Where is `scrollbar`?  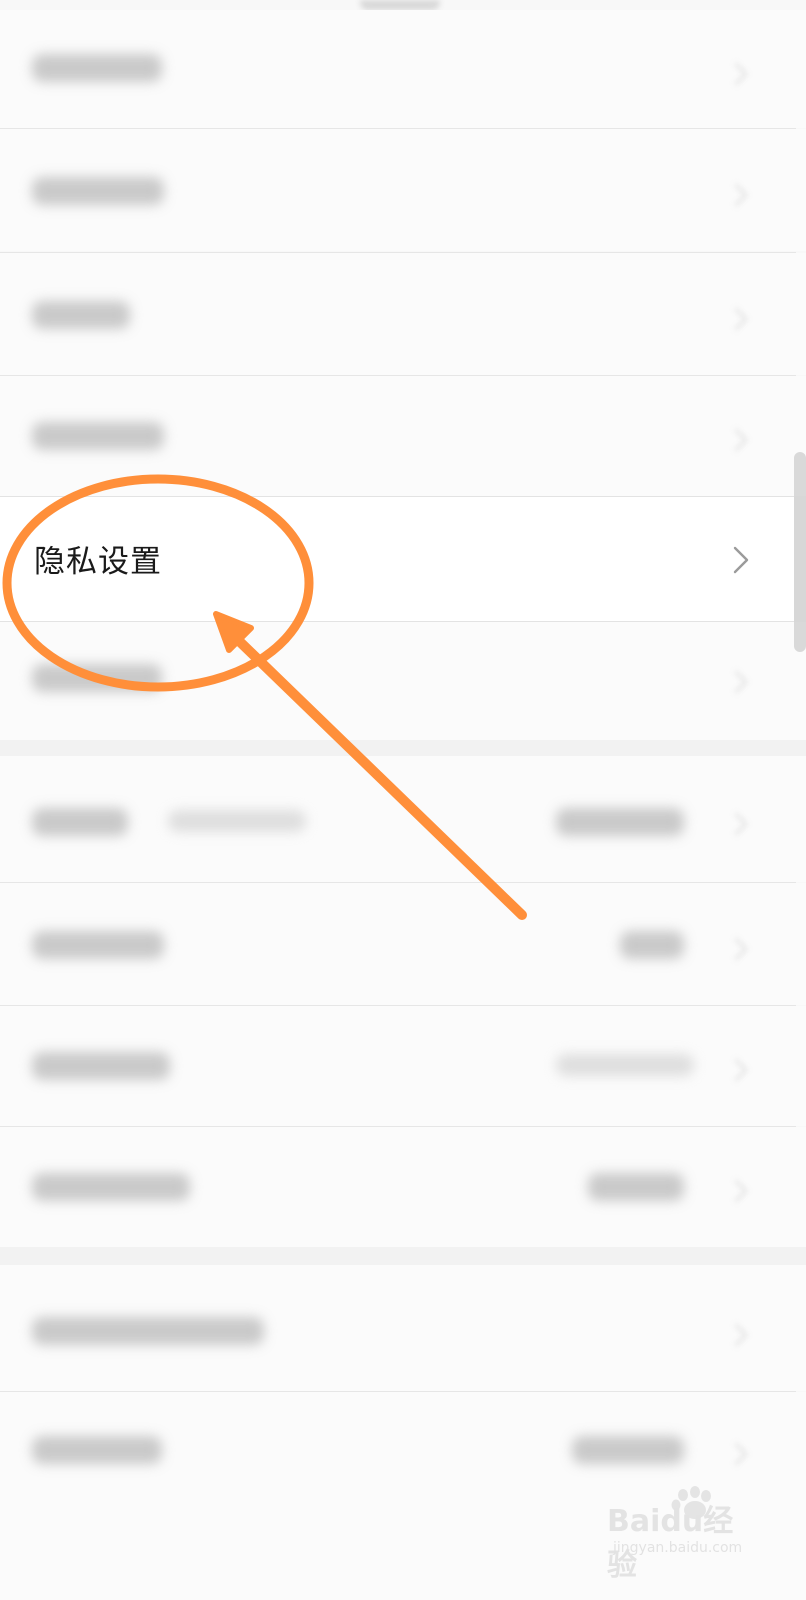 scrollbar is located at coordinates (800, 552).